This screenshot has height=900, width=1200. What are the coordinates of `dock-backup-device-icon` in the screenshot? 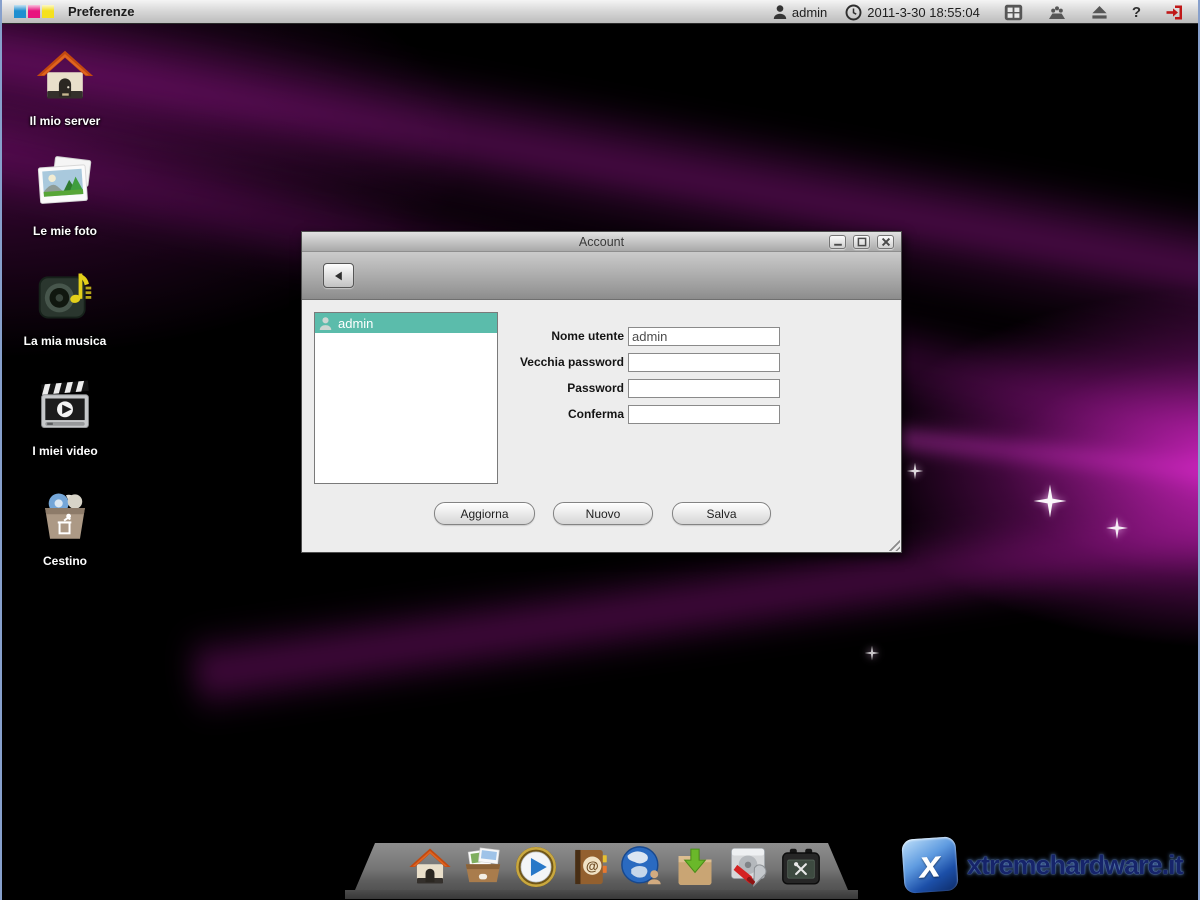 It's located at (801, 867).